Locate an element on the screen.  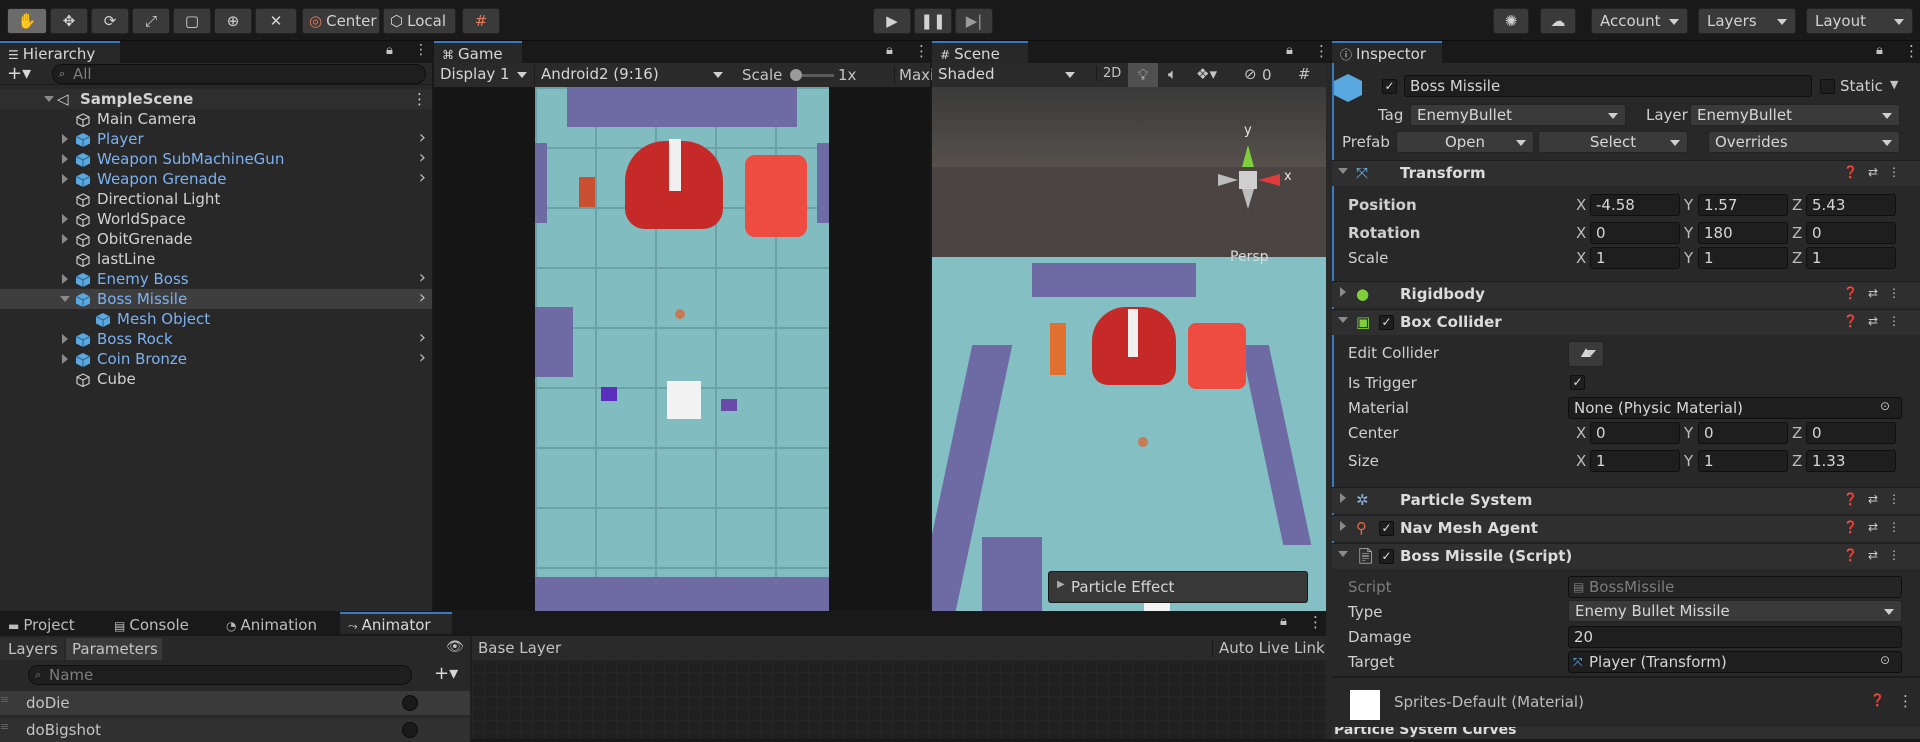
hand-tool-icon: ✋ is located at coordinates (27, 21).